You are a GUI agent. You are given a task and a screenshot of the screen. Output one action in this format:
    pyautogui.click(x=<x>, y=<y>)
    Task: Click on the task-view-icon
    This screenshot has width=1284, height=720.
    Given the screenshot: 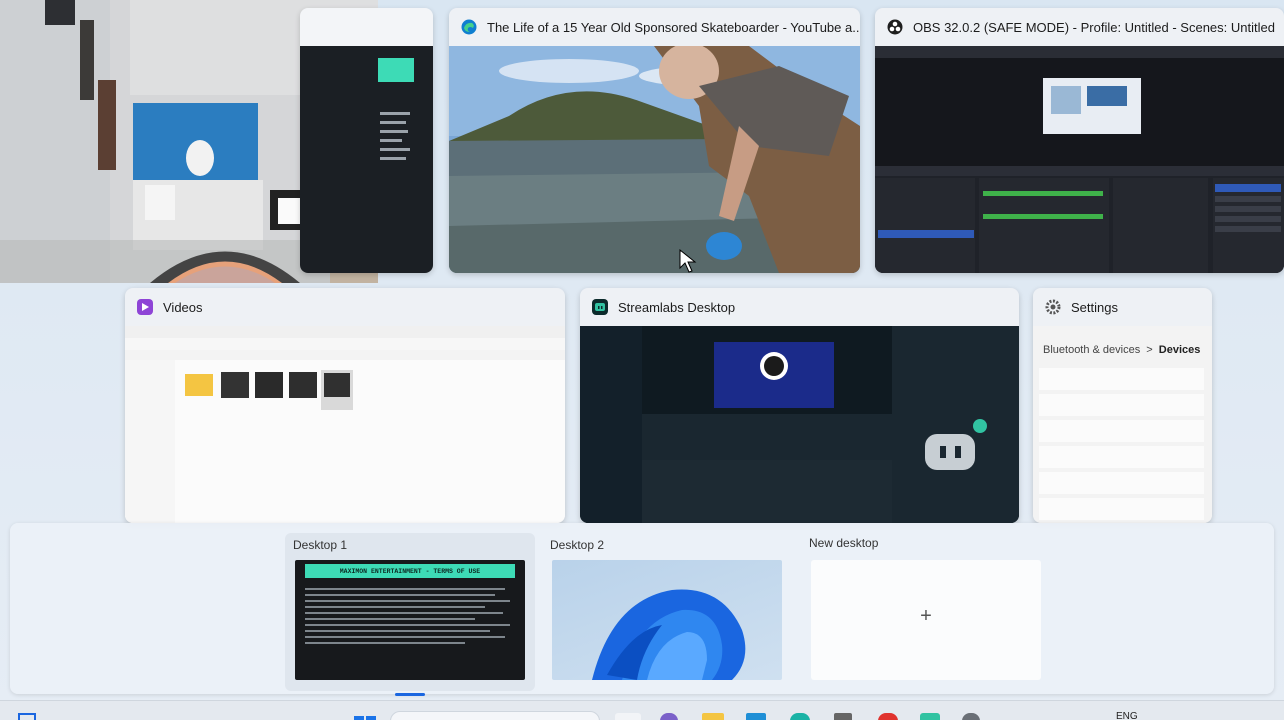 What is the action you would take?
    pyautogui.click(x=27, y=716)
    